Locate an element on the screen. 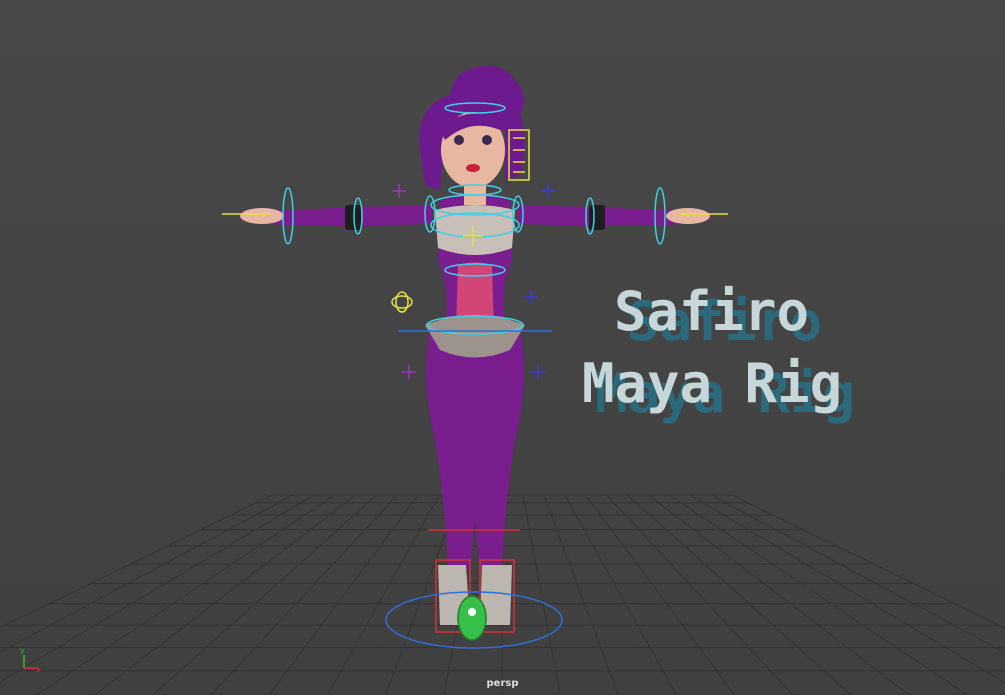  pole-vector-ctrl is located at coordinates (402, 302).